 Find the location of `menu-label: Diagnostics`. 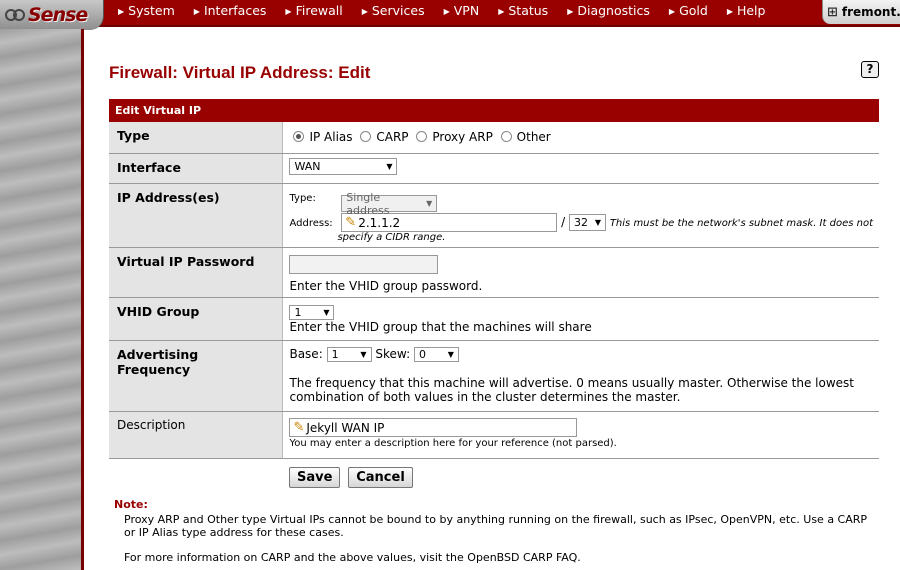

menu-label: Diagnostics is located at coordinates (613, 10).